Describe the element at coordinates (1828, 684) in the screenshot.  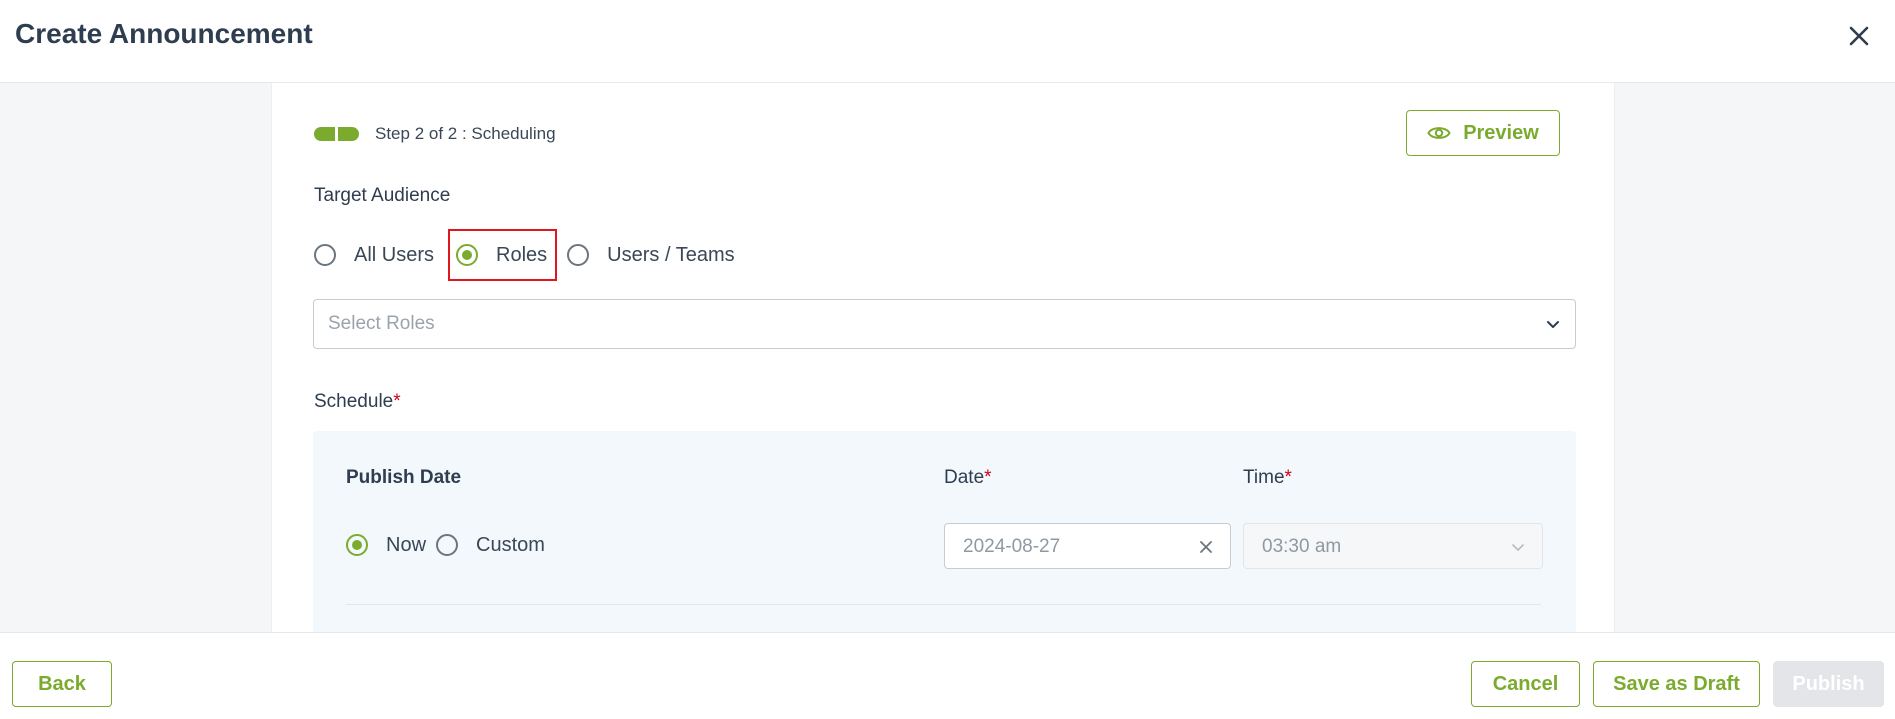
I see `publish-button: Publish` at that location.